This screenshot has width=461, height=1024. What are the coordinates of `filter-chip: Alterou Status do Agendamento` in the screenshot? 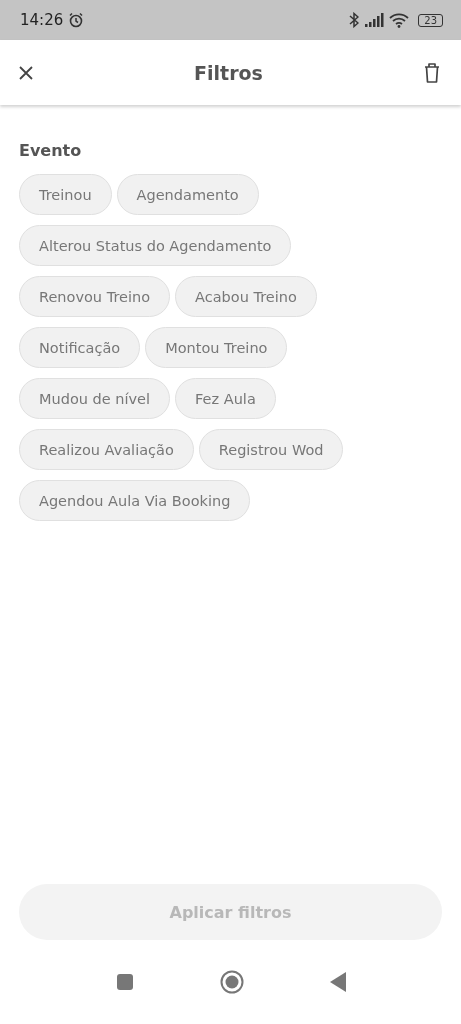 It's located at (155, 245).